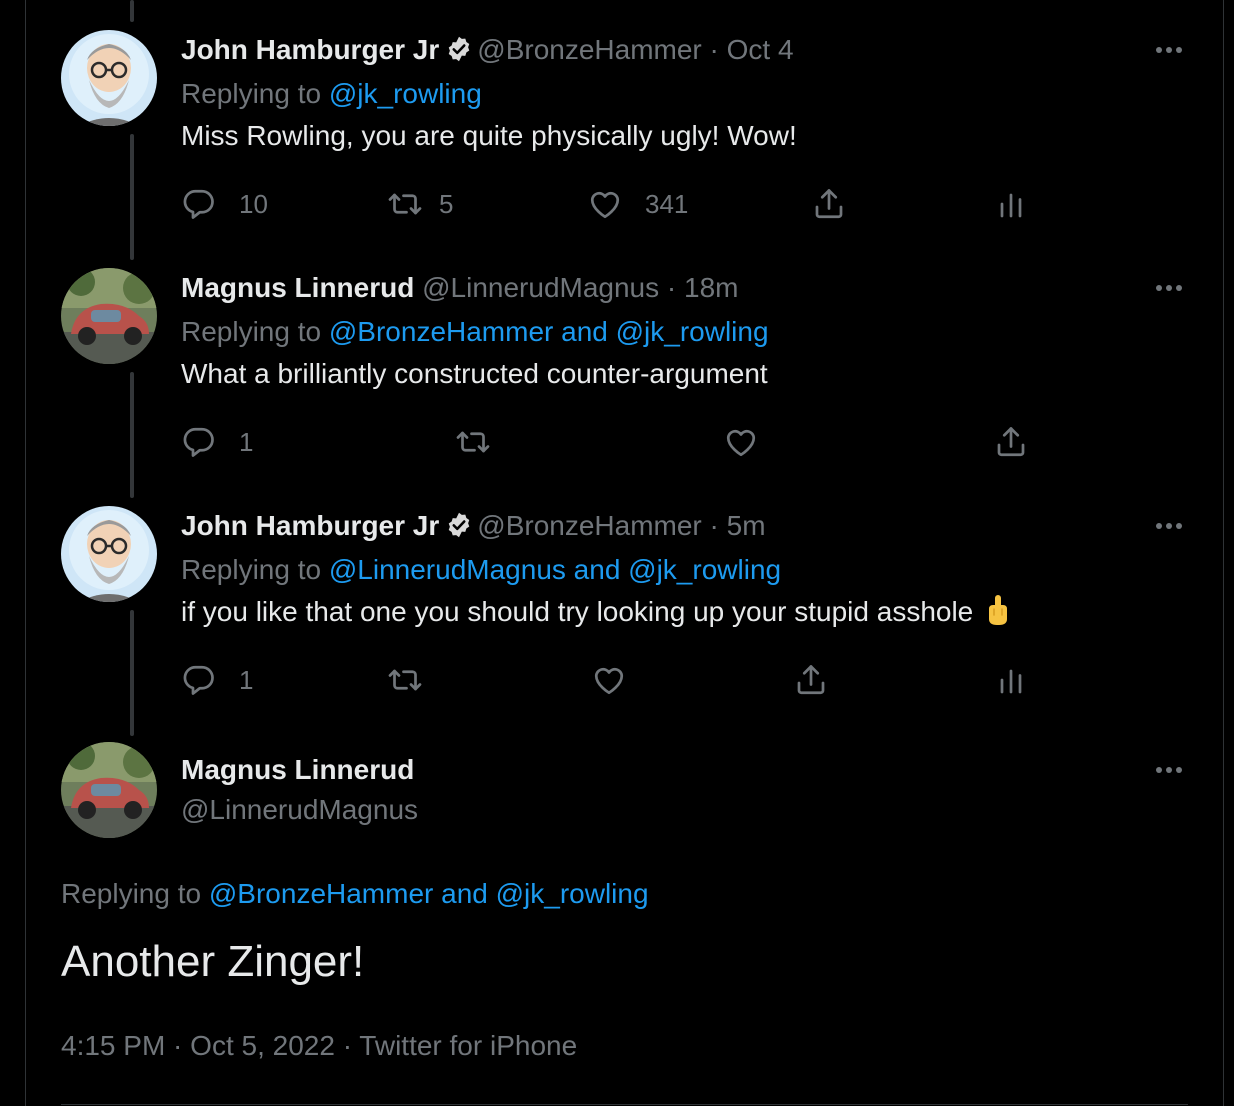  What do you see at coordinates (446, 203) in the screenshot?
I see `retweet-count: 5` at bounding box center [446, 203].